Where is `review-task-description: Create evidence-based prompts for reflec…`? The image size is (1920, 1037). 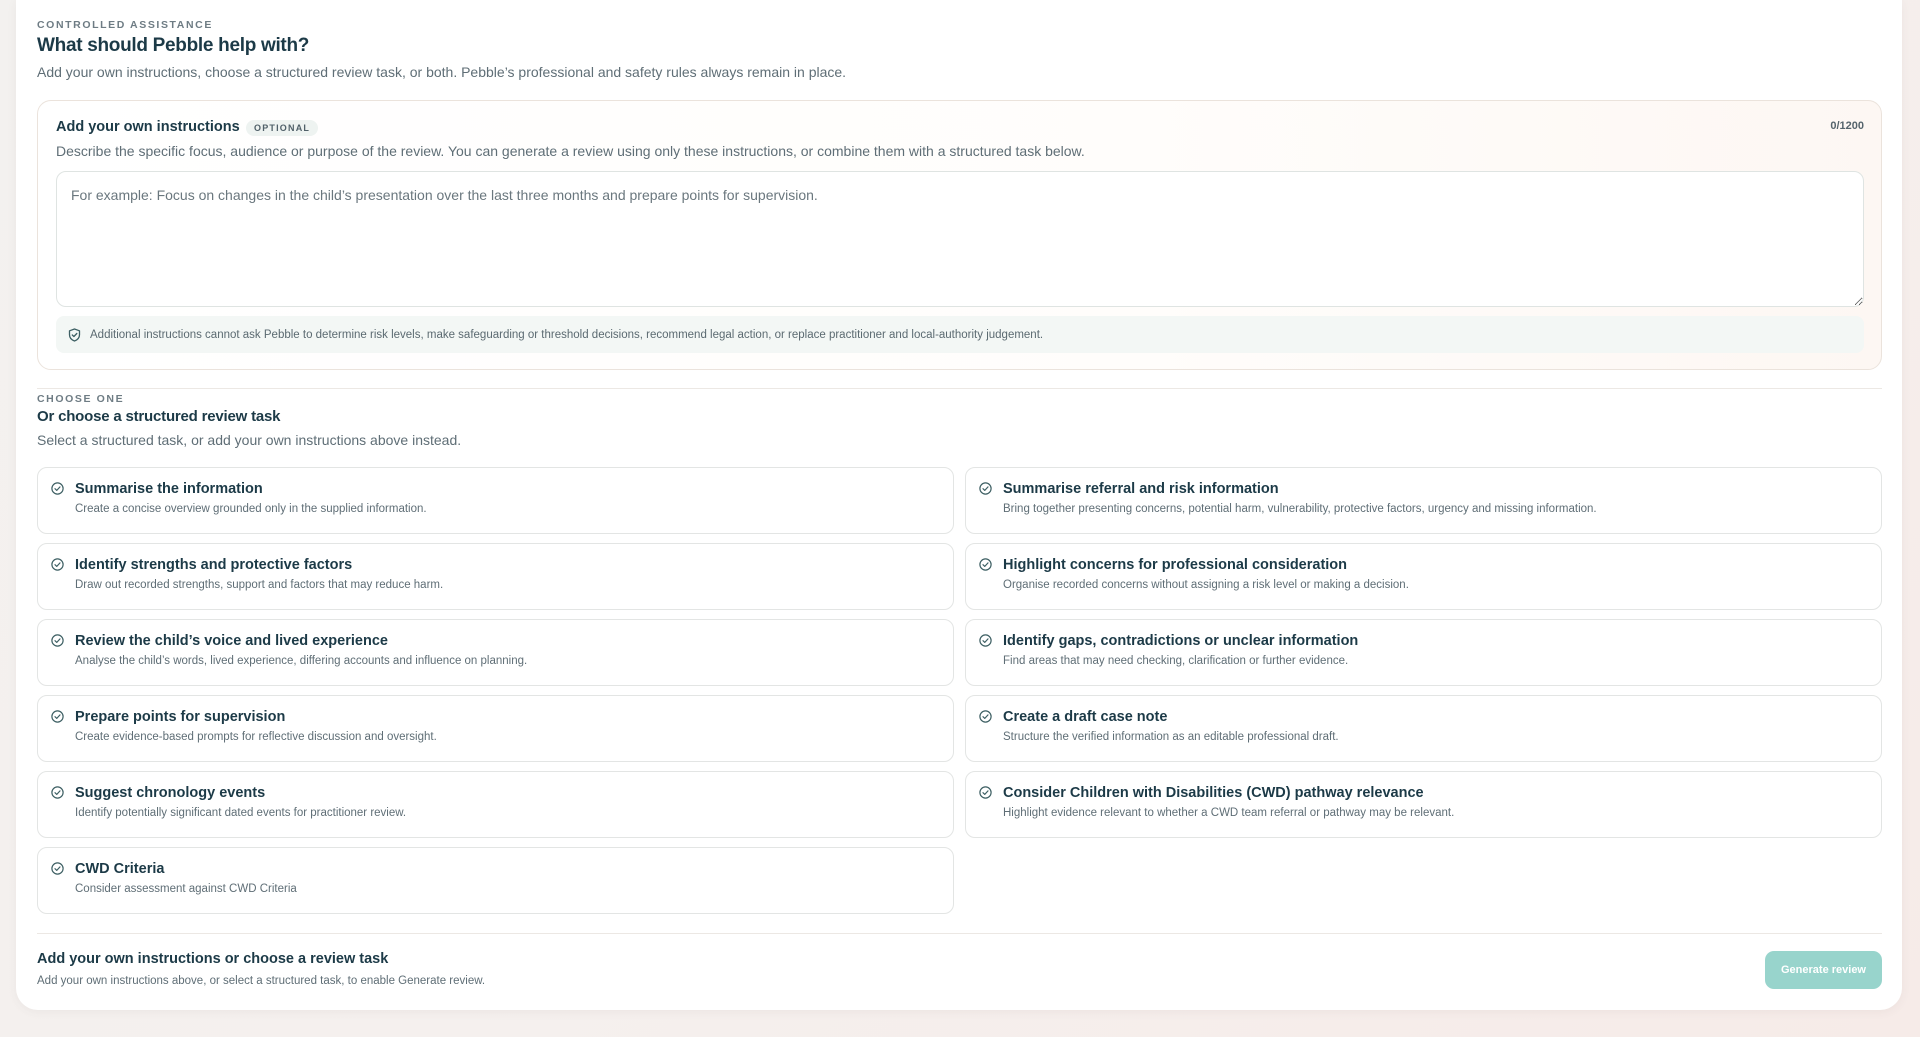 review-task-description: Create evidence-based prompts for reflec… is located at coordinates (256, 737).